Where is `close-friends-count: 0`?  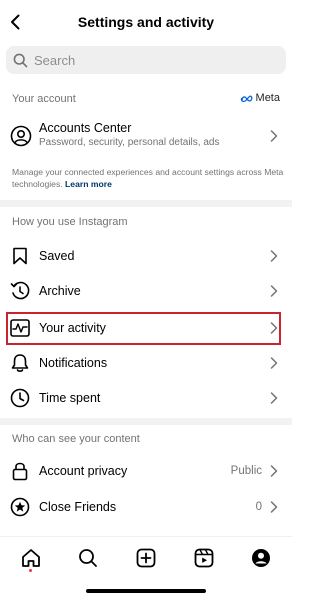 close-friends-count: 0 is located at coordinates (258, 507).